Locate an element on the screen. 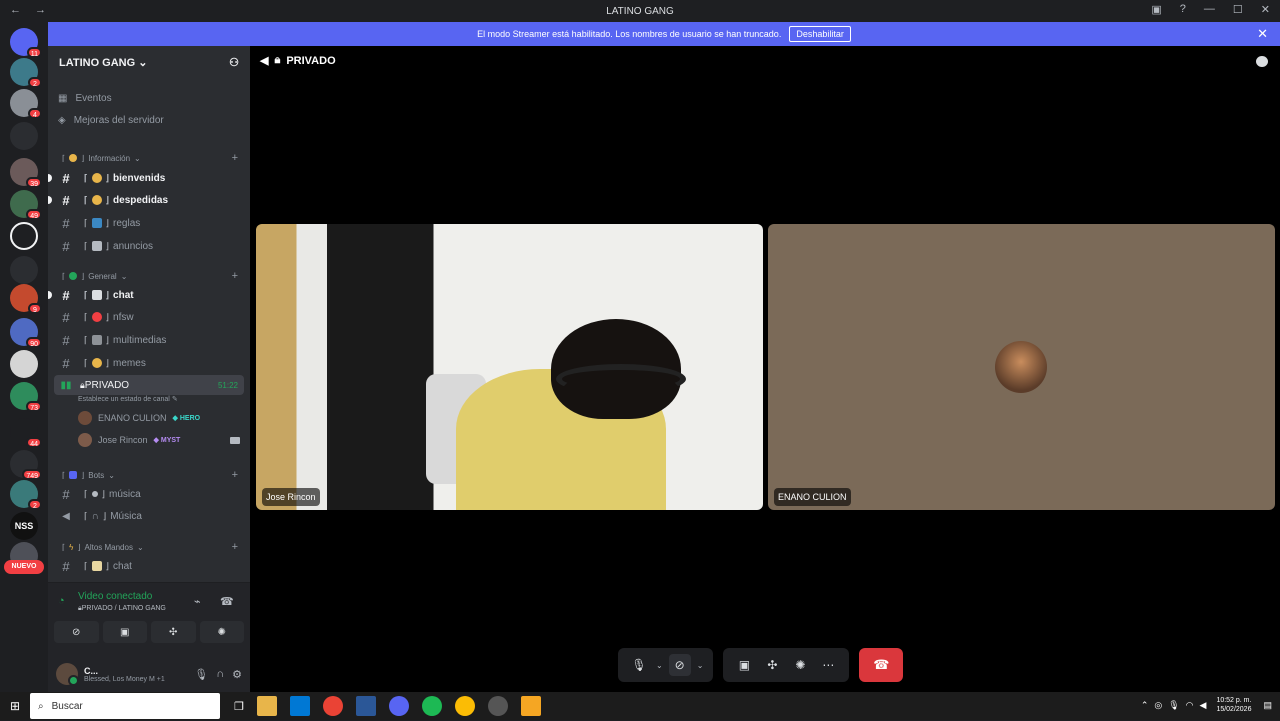 The height and width of the screenshot is (721, 1280). voice-channel-privado: ▮▮ 🔒︎ PRIVADO 51:22 is located at coordinates (149, 385).